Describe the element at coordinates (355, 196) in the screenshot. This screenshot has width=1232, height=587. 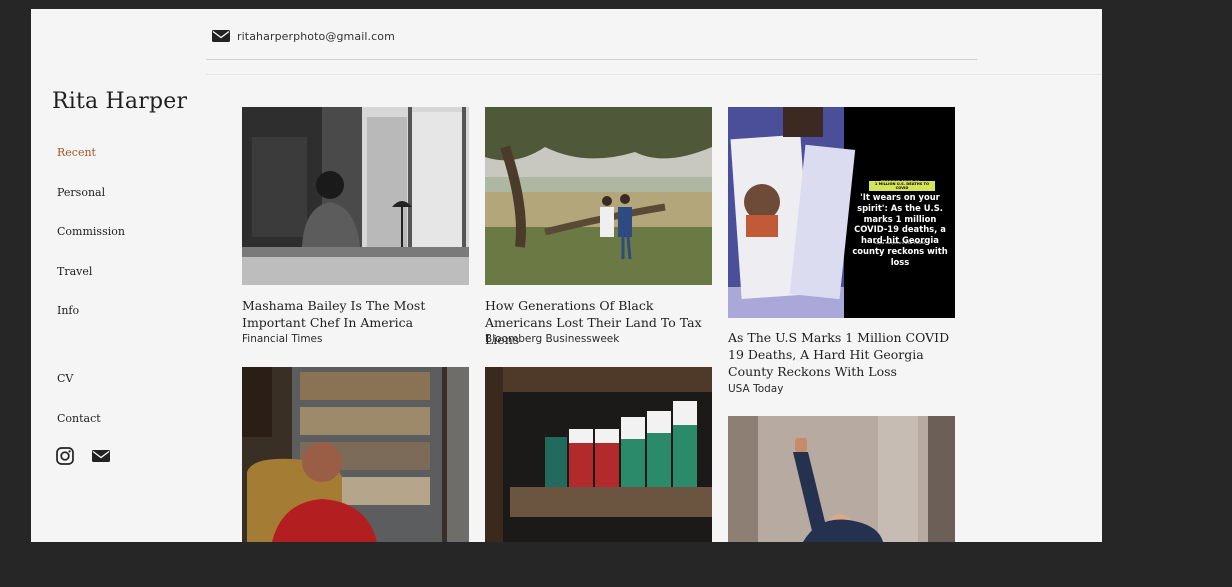
I see `card-image-chef` at that location.